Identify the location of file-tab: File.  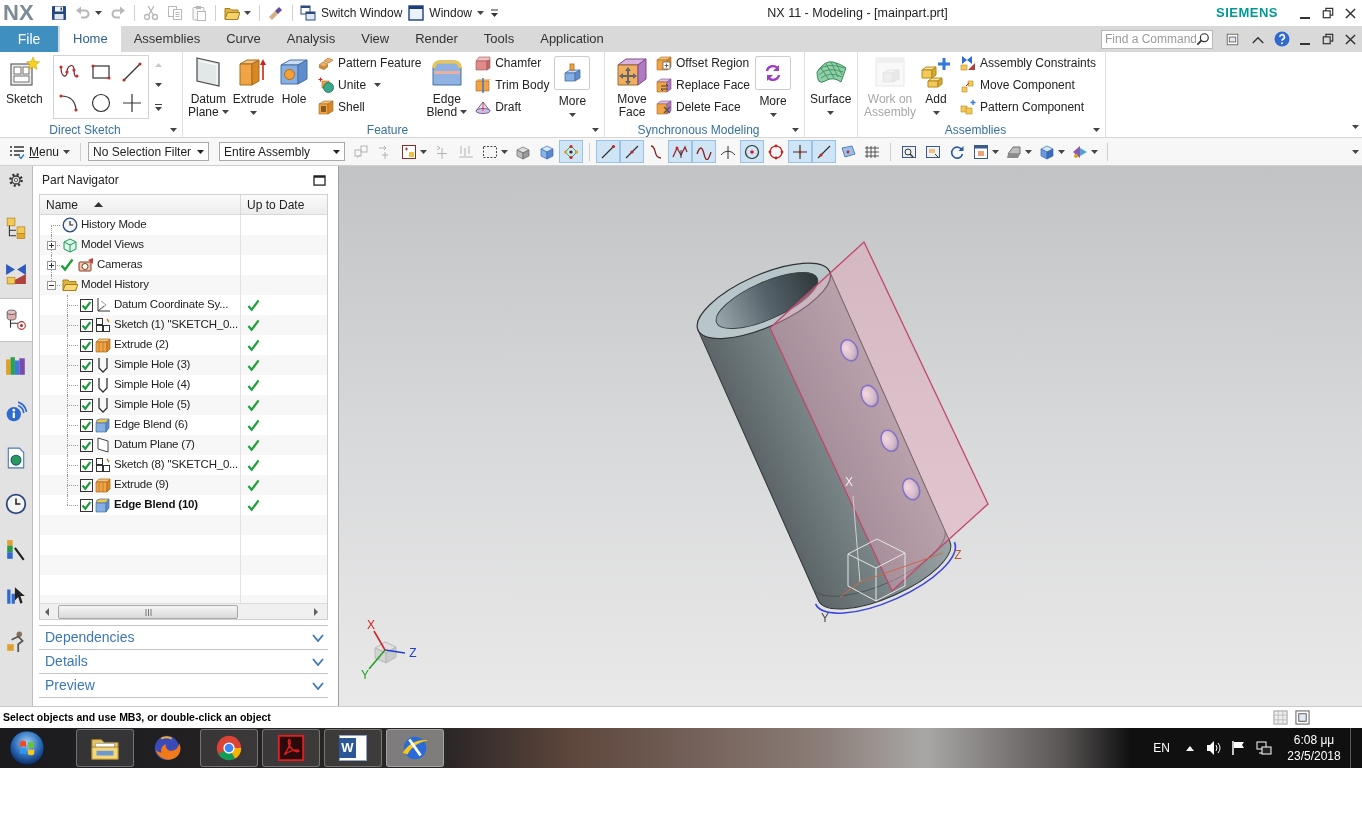
(29, 39).